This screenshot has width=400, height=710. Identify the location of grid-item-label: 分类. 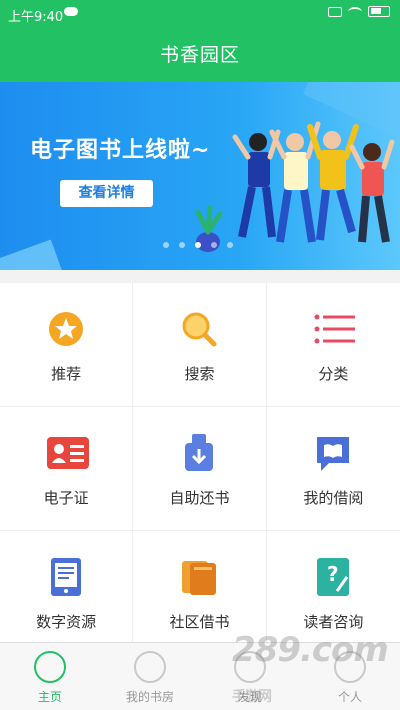
(333, 374).